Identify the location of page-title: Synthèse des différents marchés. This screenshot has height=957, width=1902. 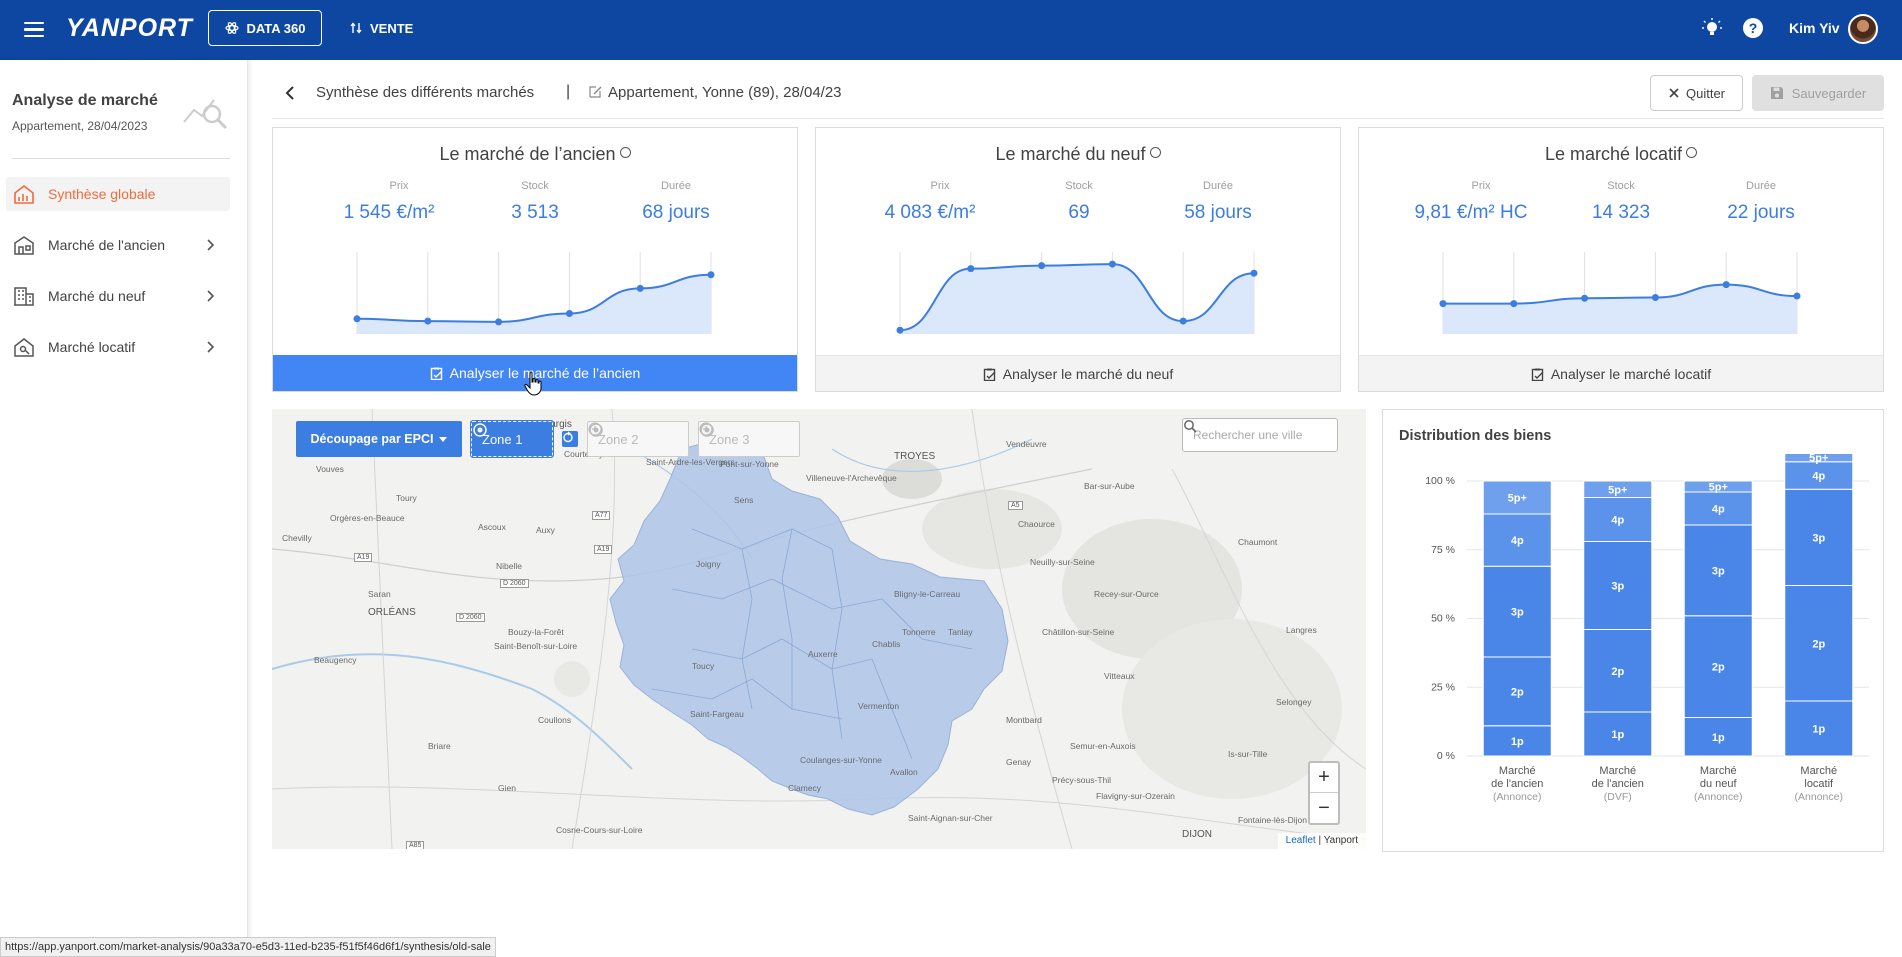
(425, 92).